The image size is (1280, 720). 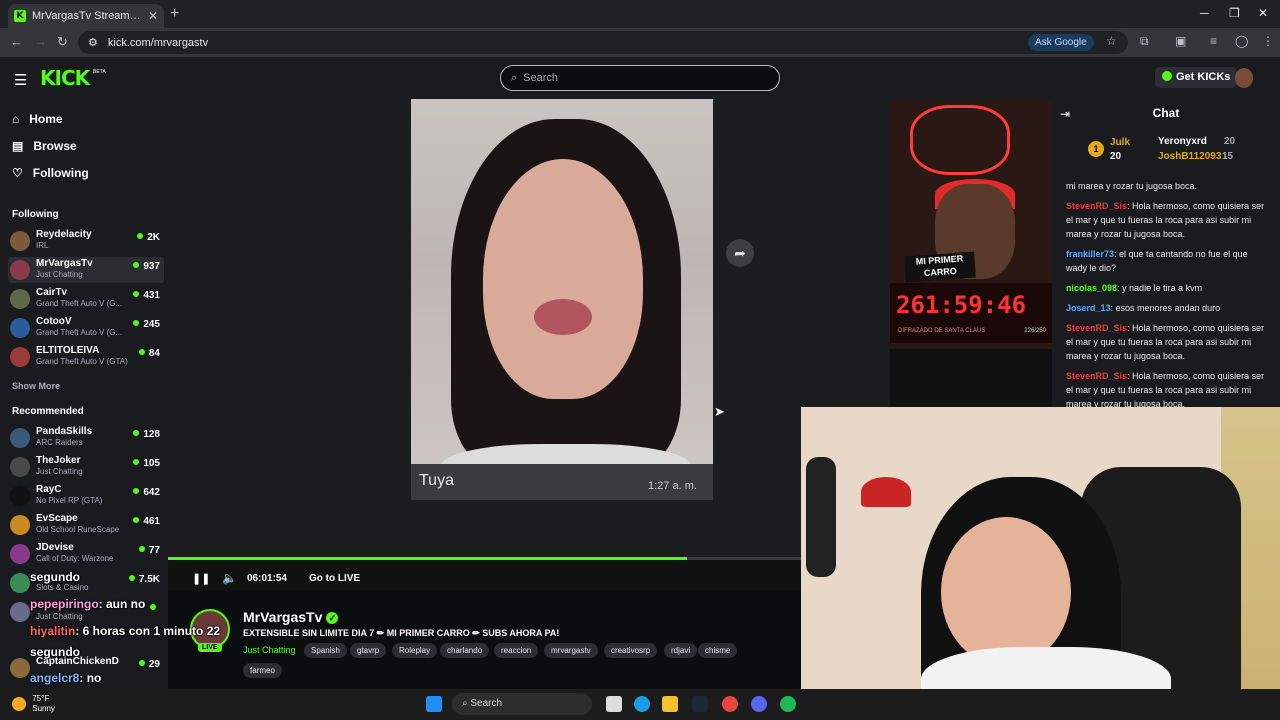 What do you see at coordinates (16, 119) in the screenshot?
I see `home-icon: ⌂` at bounding box center [16, 119].